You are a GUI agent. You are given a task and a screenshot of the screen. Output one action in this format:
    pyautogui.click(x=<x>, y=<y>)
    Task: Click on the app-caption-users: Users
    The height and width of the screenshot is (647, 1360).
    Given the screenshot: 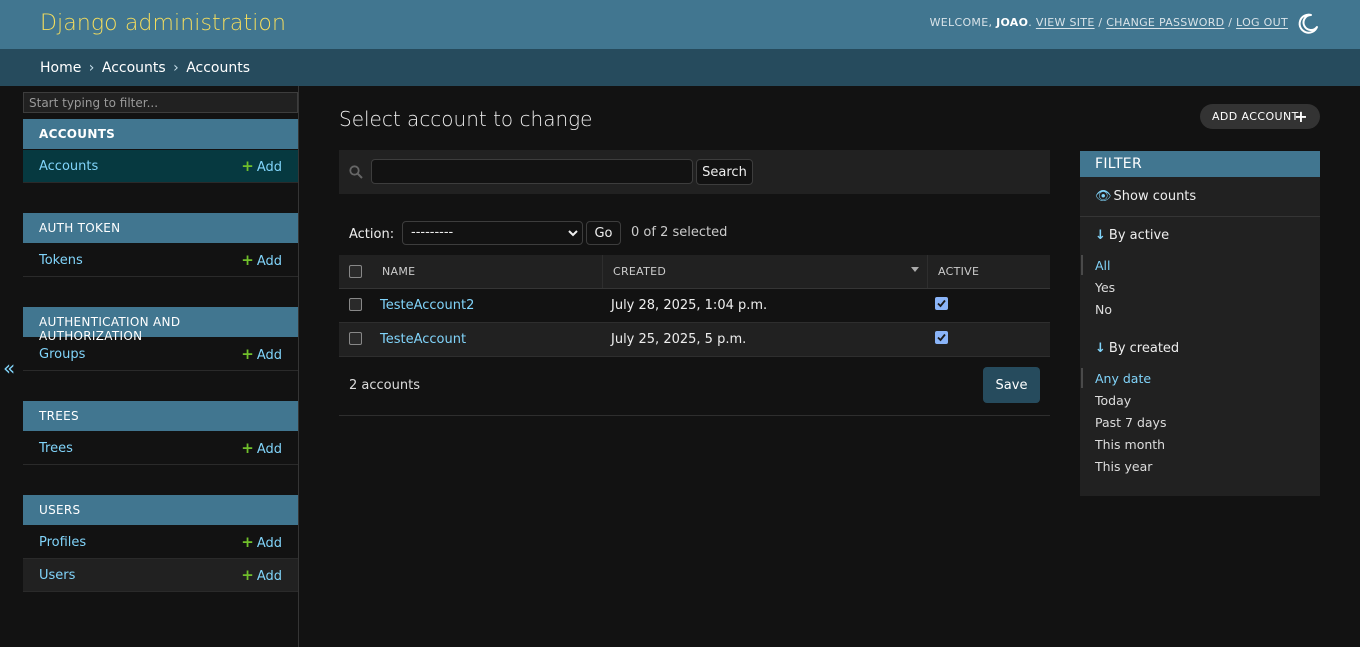 What is the action you would take?
    pyautogui.click(x=160, y=510)
    